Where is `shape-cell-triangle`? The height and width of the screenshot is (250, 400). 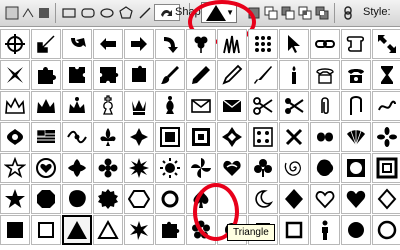
shape-cell-triangle is located at coordinates (77, 230).